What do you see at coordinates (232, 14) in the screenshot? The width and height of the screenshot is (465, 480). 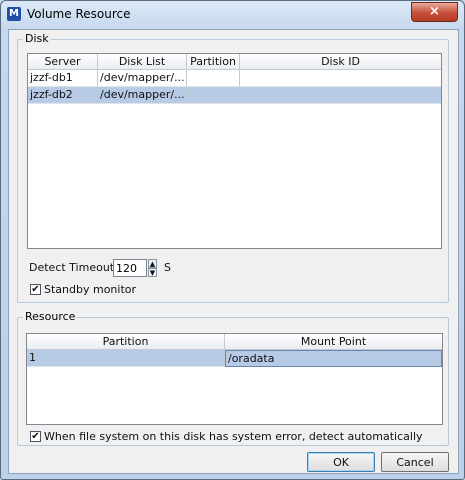 I see `title-bar: M Volume Resource ×` at bounding box center [232, 14].